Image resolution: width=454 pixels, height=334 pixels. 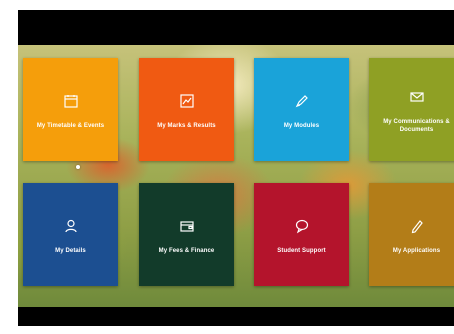 What do you see at coordinates (70, 250) in the screenshot?
I see `tile-label: My Details` at bounding box center [70, 250].